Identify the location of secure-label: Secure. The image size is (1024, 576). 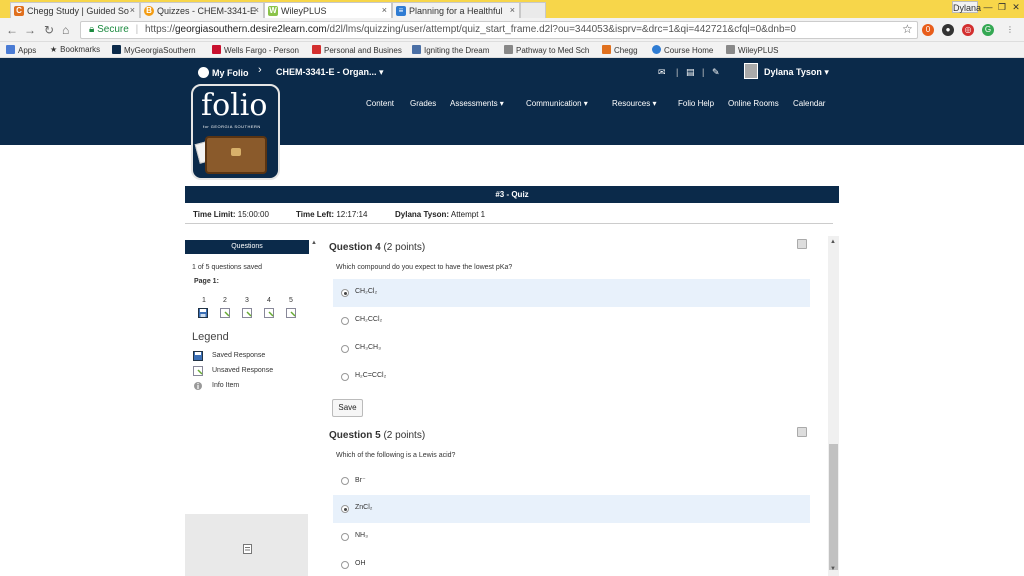
(113, 29).